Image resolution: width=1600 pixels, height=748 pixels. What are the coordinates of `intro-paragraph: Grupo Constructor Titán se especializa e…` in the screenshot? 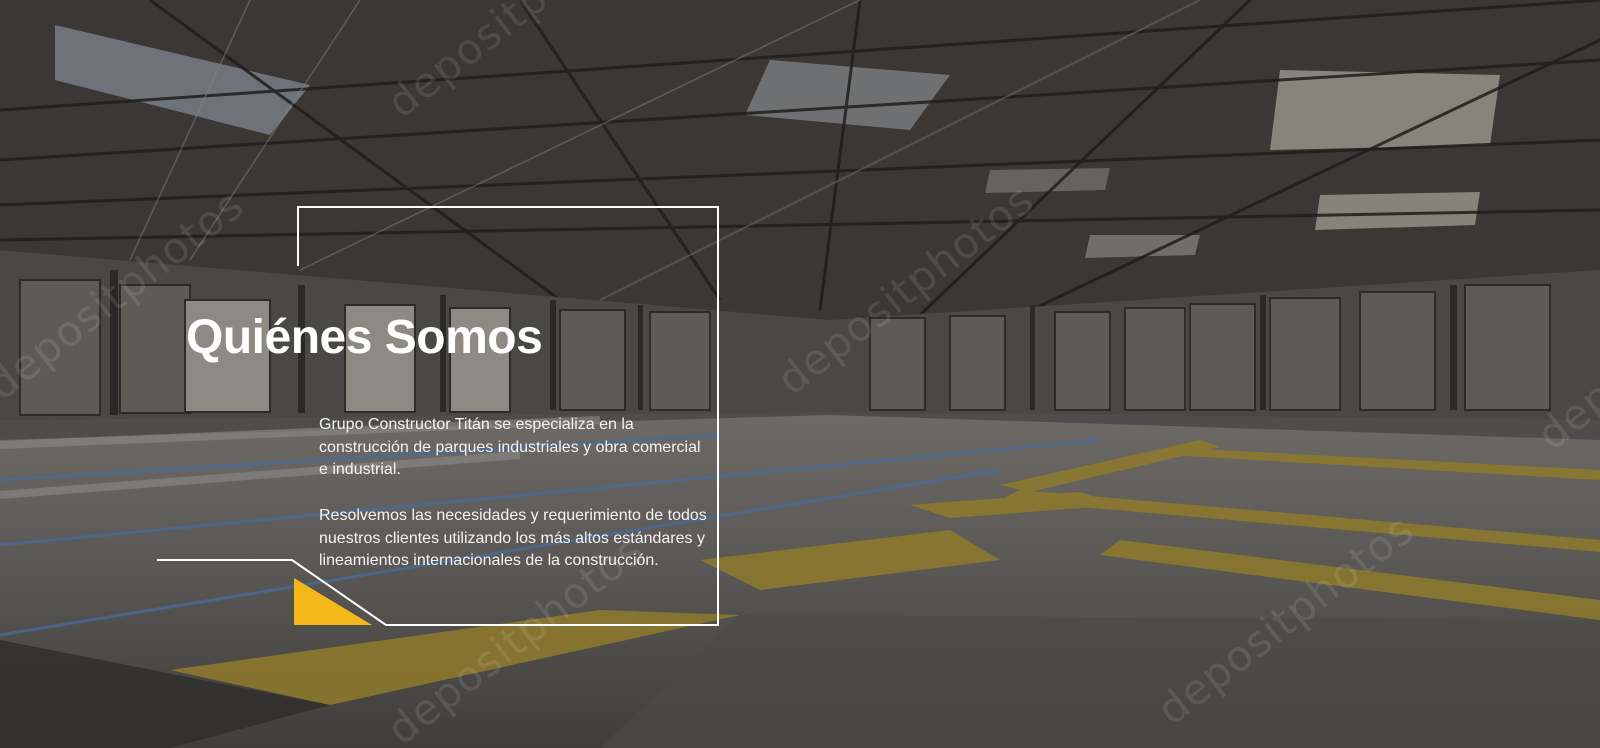 It's located at (510, 447).